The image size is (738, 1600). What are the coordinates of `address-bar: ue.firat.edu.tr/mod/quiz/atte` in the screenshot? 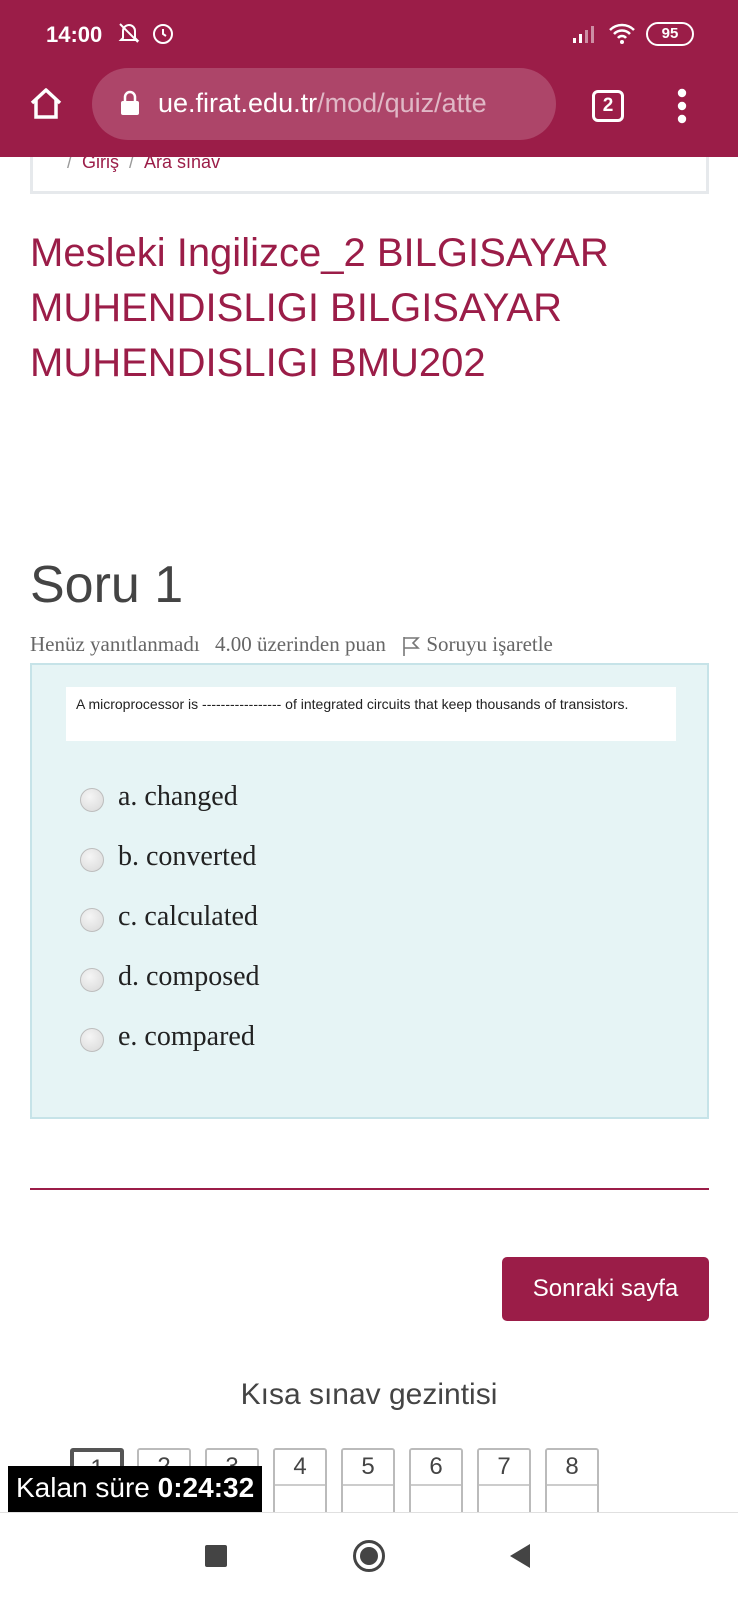 It's located at (324, 104).